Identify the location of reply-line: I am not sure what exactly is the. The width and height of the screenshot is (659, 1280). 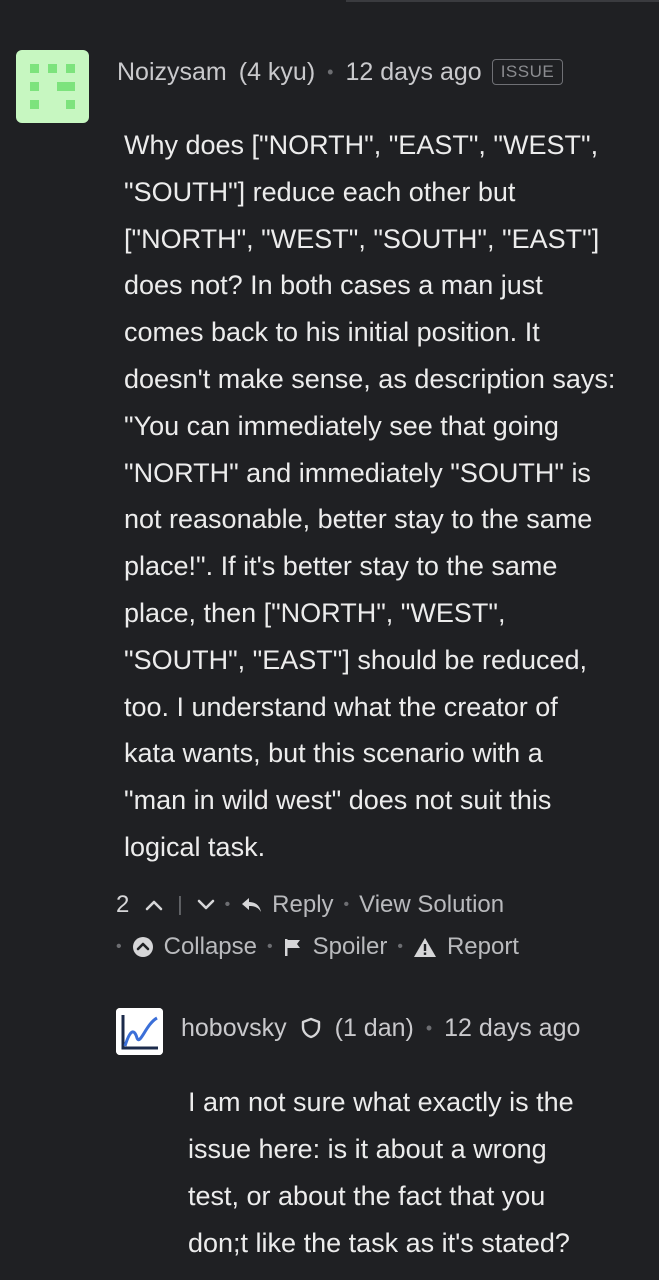
(381, 1102).